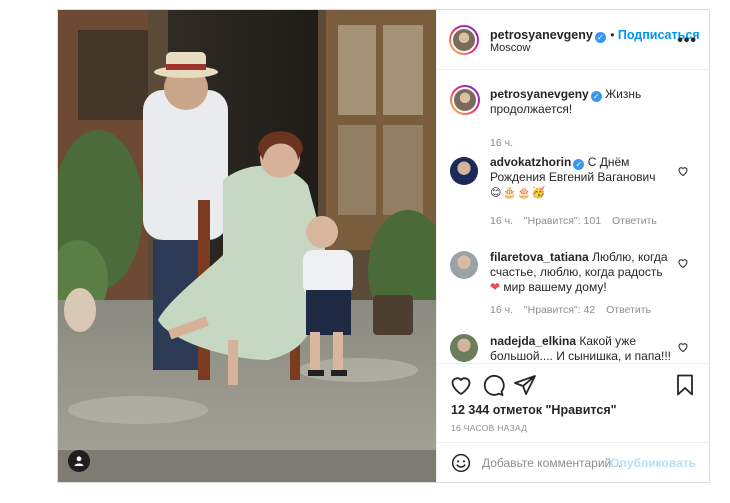 The width and height of the screenshot is (730, 503). What do you see at coordinates (501, 143) in the screenshot?
I see `caption-time: 16 ч.` at bounding box center [501, 143].